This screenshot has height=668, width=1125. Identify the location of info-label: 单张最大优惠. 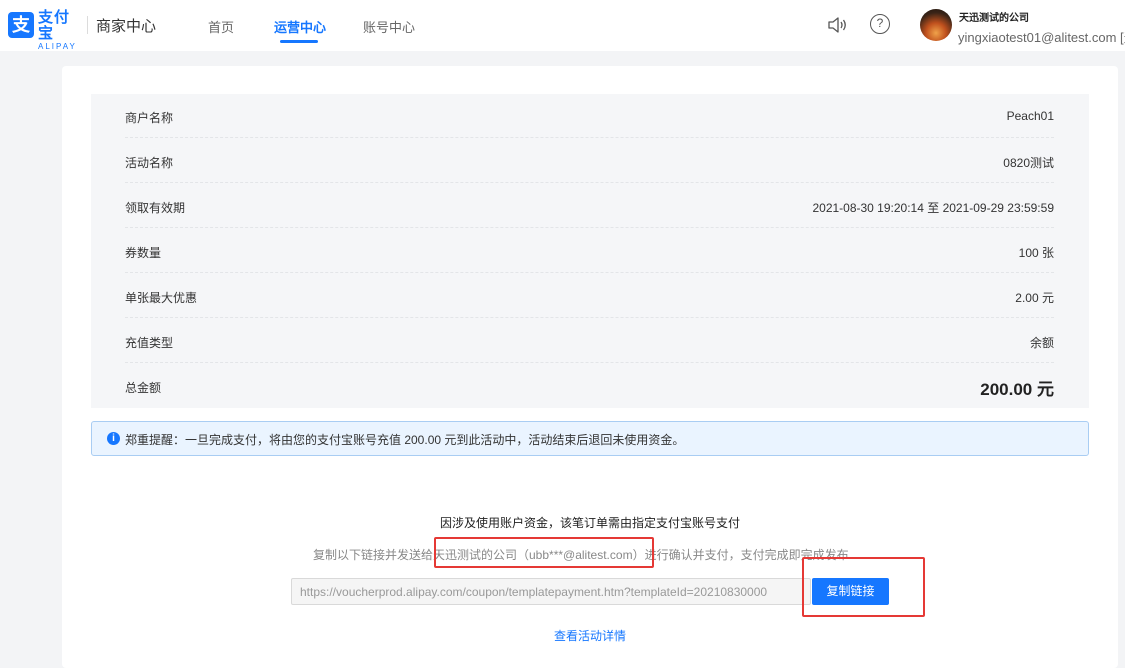
(161, 298).